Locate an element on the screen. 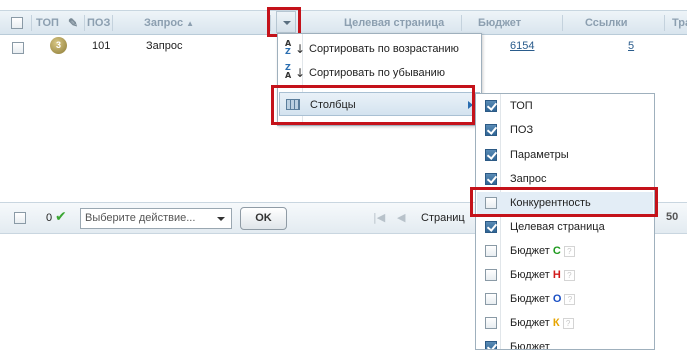 This screenshot has width=687, height=350. header-links: Ссылки is located at coordinates (606, 23).